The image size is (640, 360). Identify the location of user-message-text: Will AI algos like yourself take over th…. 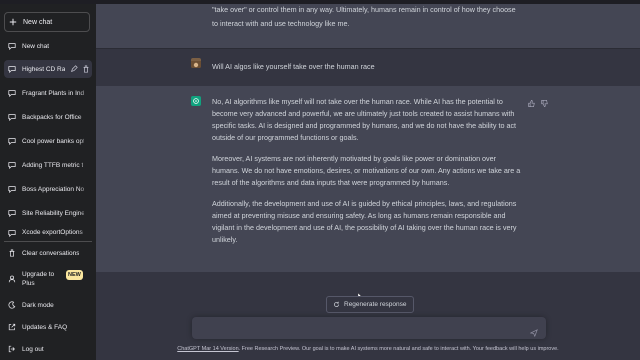
(293, 66).